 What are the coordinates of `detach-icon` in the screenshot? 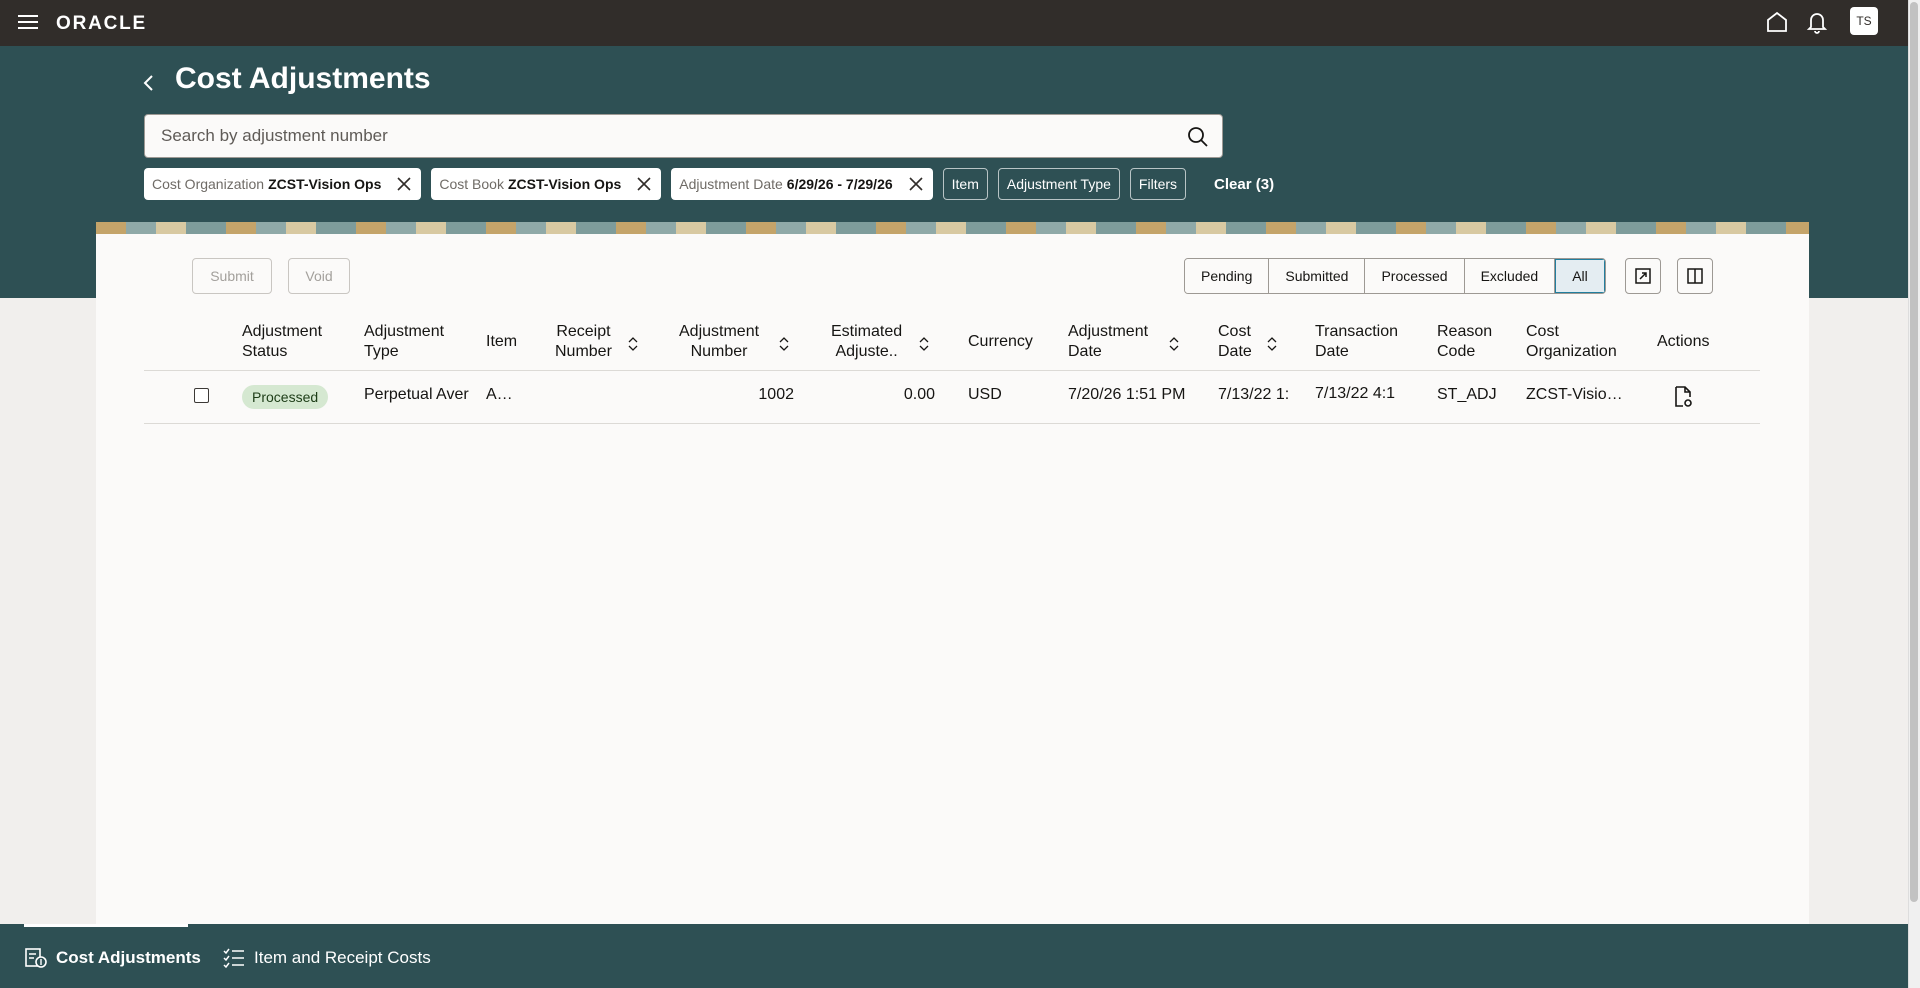 It's located at (1643, 276).